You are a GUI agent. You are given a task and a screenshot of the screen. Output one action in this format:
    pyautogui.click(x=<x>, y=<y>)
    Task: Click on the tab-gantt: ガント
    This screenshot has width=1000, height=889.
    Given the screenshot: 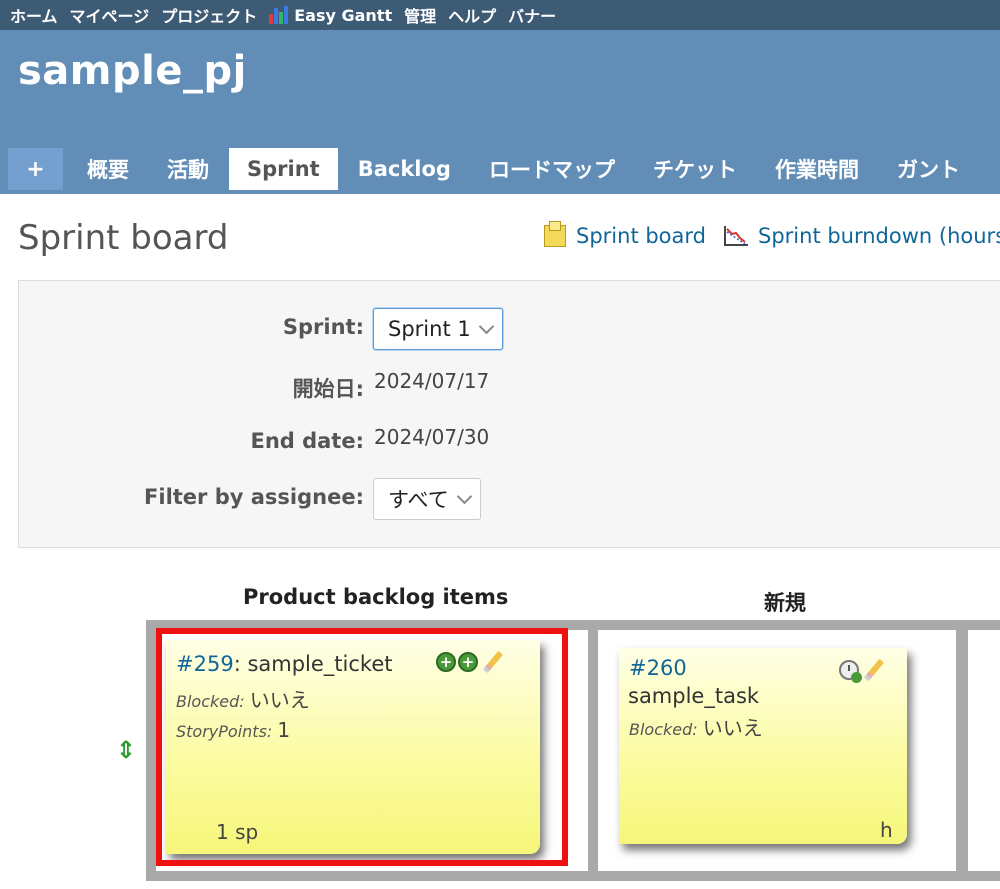 What is the action you would take?
    pyautogui.click(x=928, y=169)
    